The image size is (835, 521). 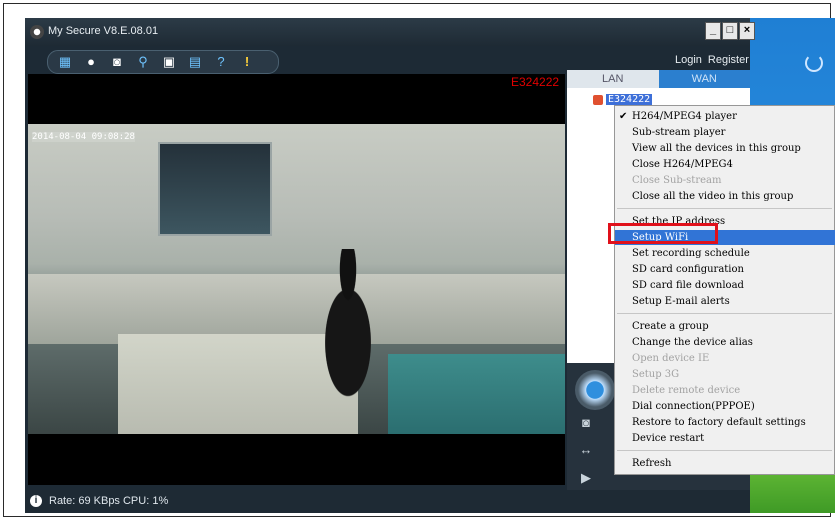 What do you see at coordinates (586, 478) in the screenshot?
I see `play-arrow-icon: ▶` at bounding box center [586, 478].